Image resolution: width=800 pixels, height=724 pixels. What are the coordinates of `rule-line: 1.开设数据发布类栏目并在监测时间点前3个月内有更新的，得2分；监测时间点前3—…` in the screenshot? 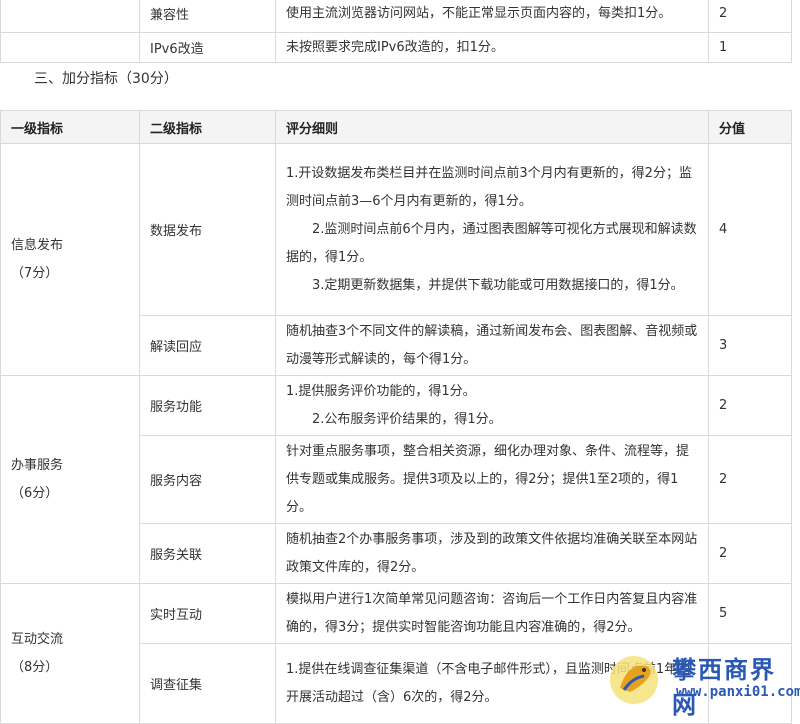 It's located at (489, 187).